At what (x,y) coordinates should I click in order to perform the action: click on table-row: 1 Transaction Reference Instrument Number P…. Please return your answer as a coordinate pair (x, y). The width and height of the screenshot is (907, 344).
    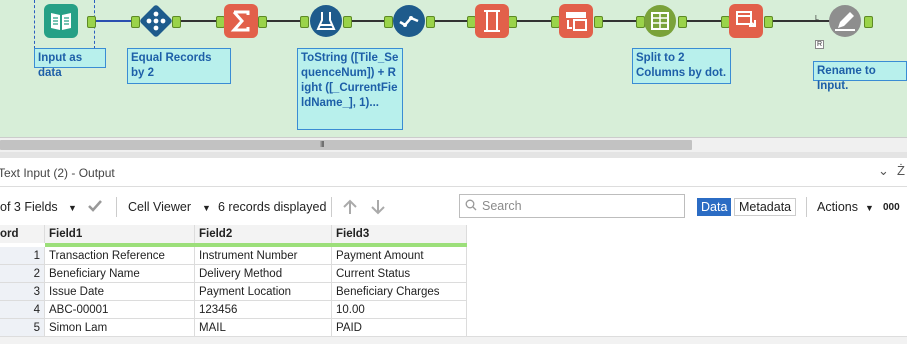
    Looking at the image, I should click on (233, 256).